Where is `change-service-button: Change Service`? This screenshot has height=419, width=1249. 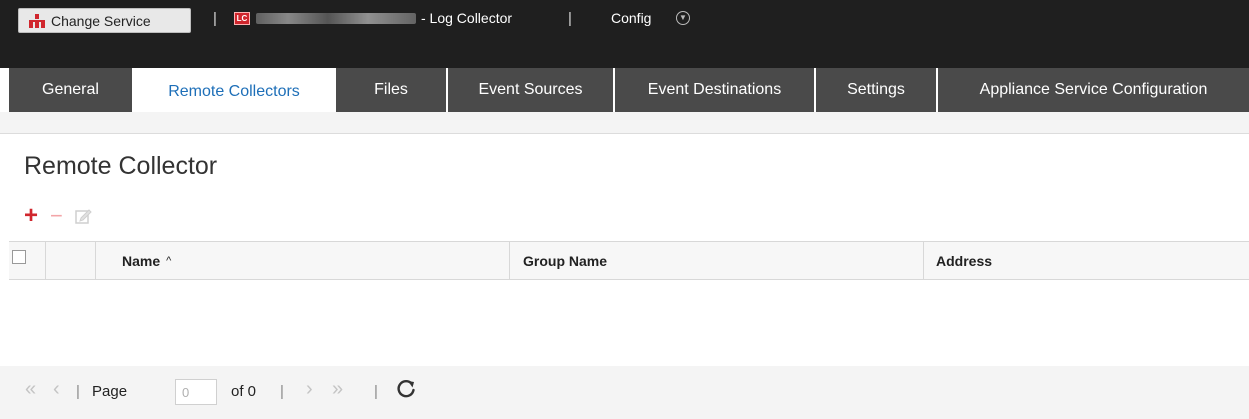 change-service-button: Change Service is located at coordinates (104, 20).